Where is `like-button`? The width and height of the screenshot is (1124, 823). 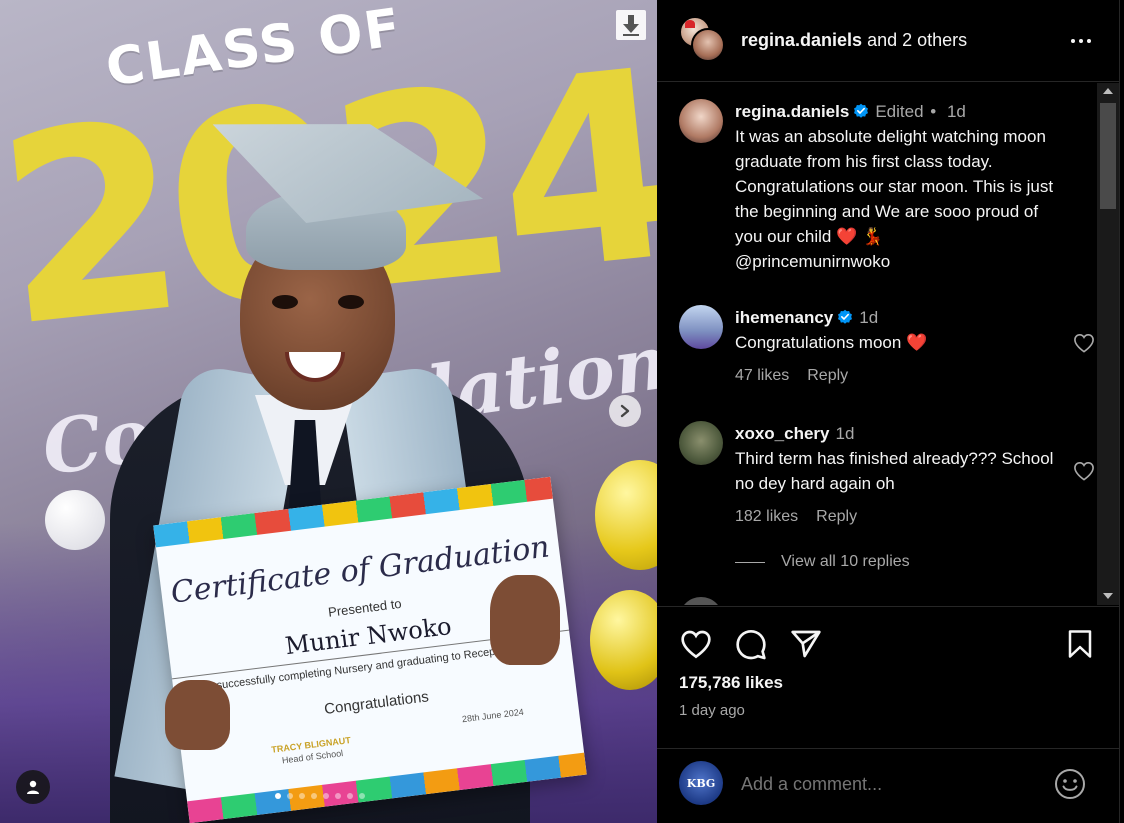 like-button is located at coordinates (696, 644).